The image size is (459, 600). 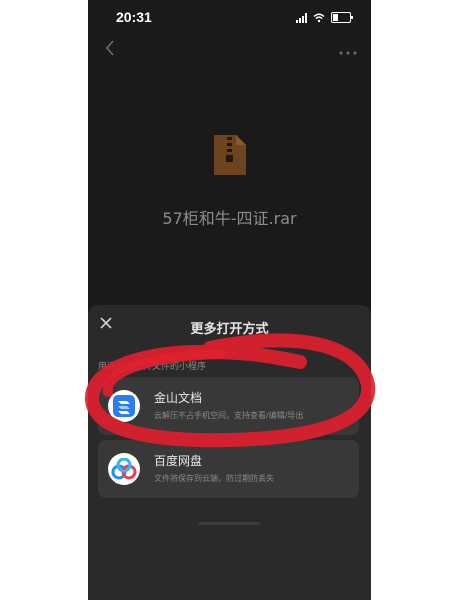 I want to click on sheet-title: 更多打开方式, so click(x=229, y=329).